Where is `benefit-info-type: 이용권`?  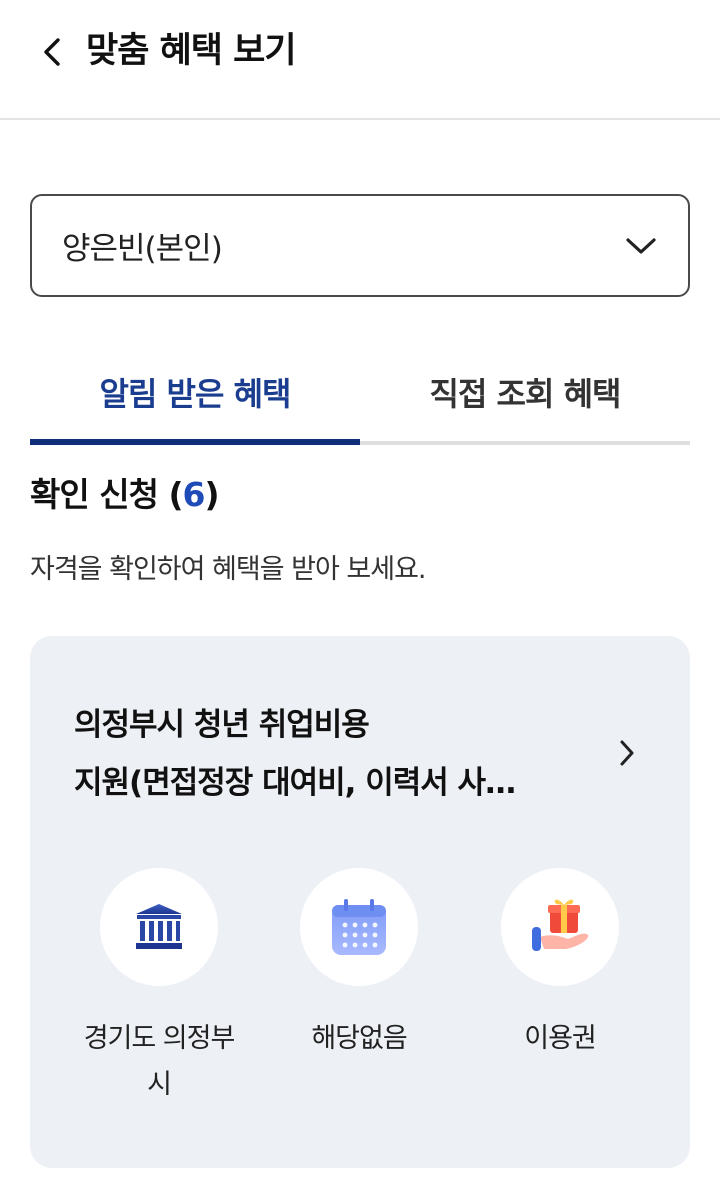
benefit-info-type: 이용권 is located at coordinates (560, 965).